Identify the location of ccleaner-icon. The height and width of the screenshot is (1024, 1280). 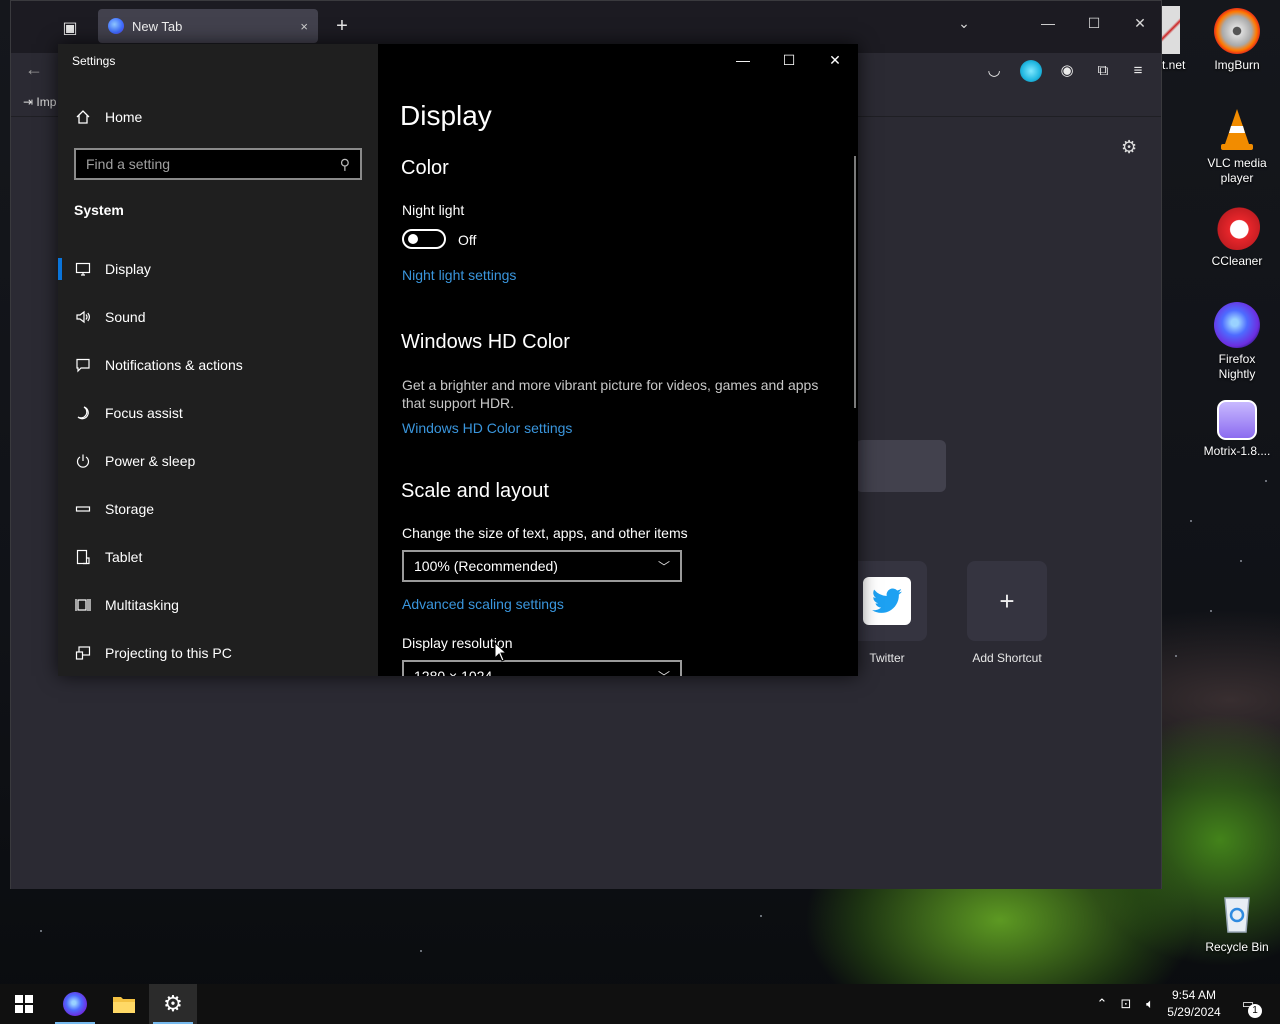
(1237, 227).